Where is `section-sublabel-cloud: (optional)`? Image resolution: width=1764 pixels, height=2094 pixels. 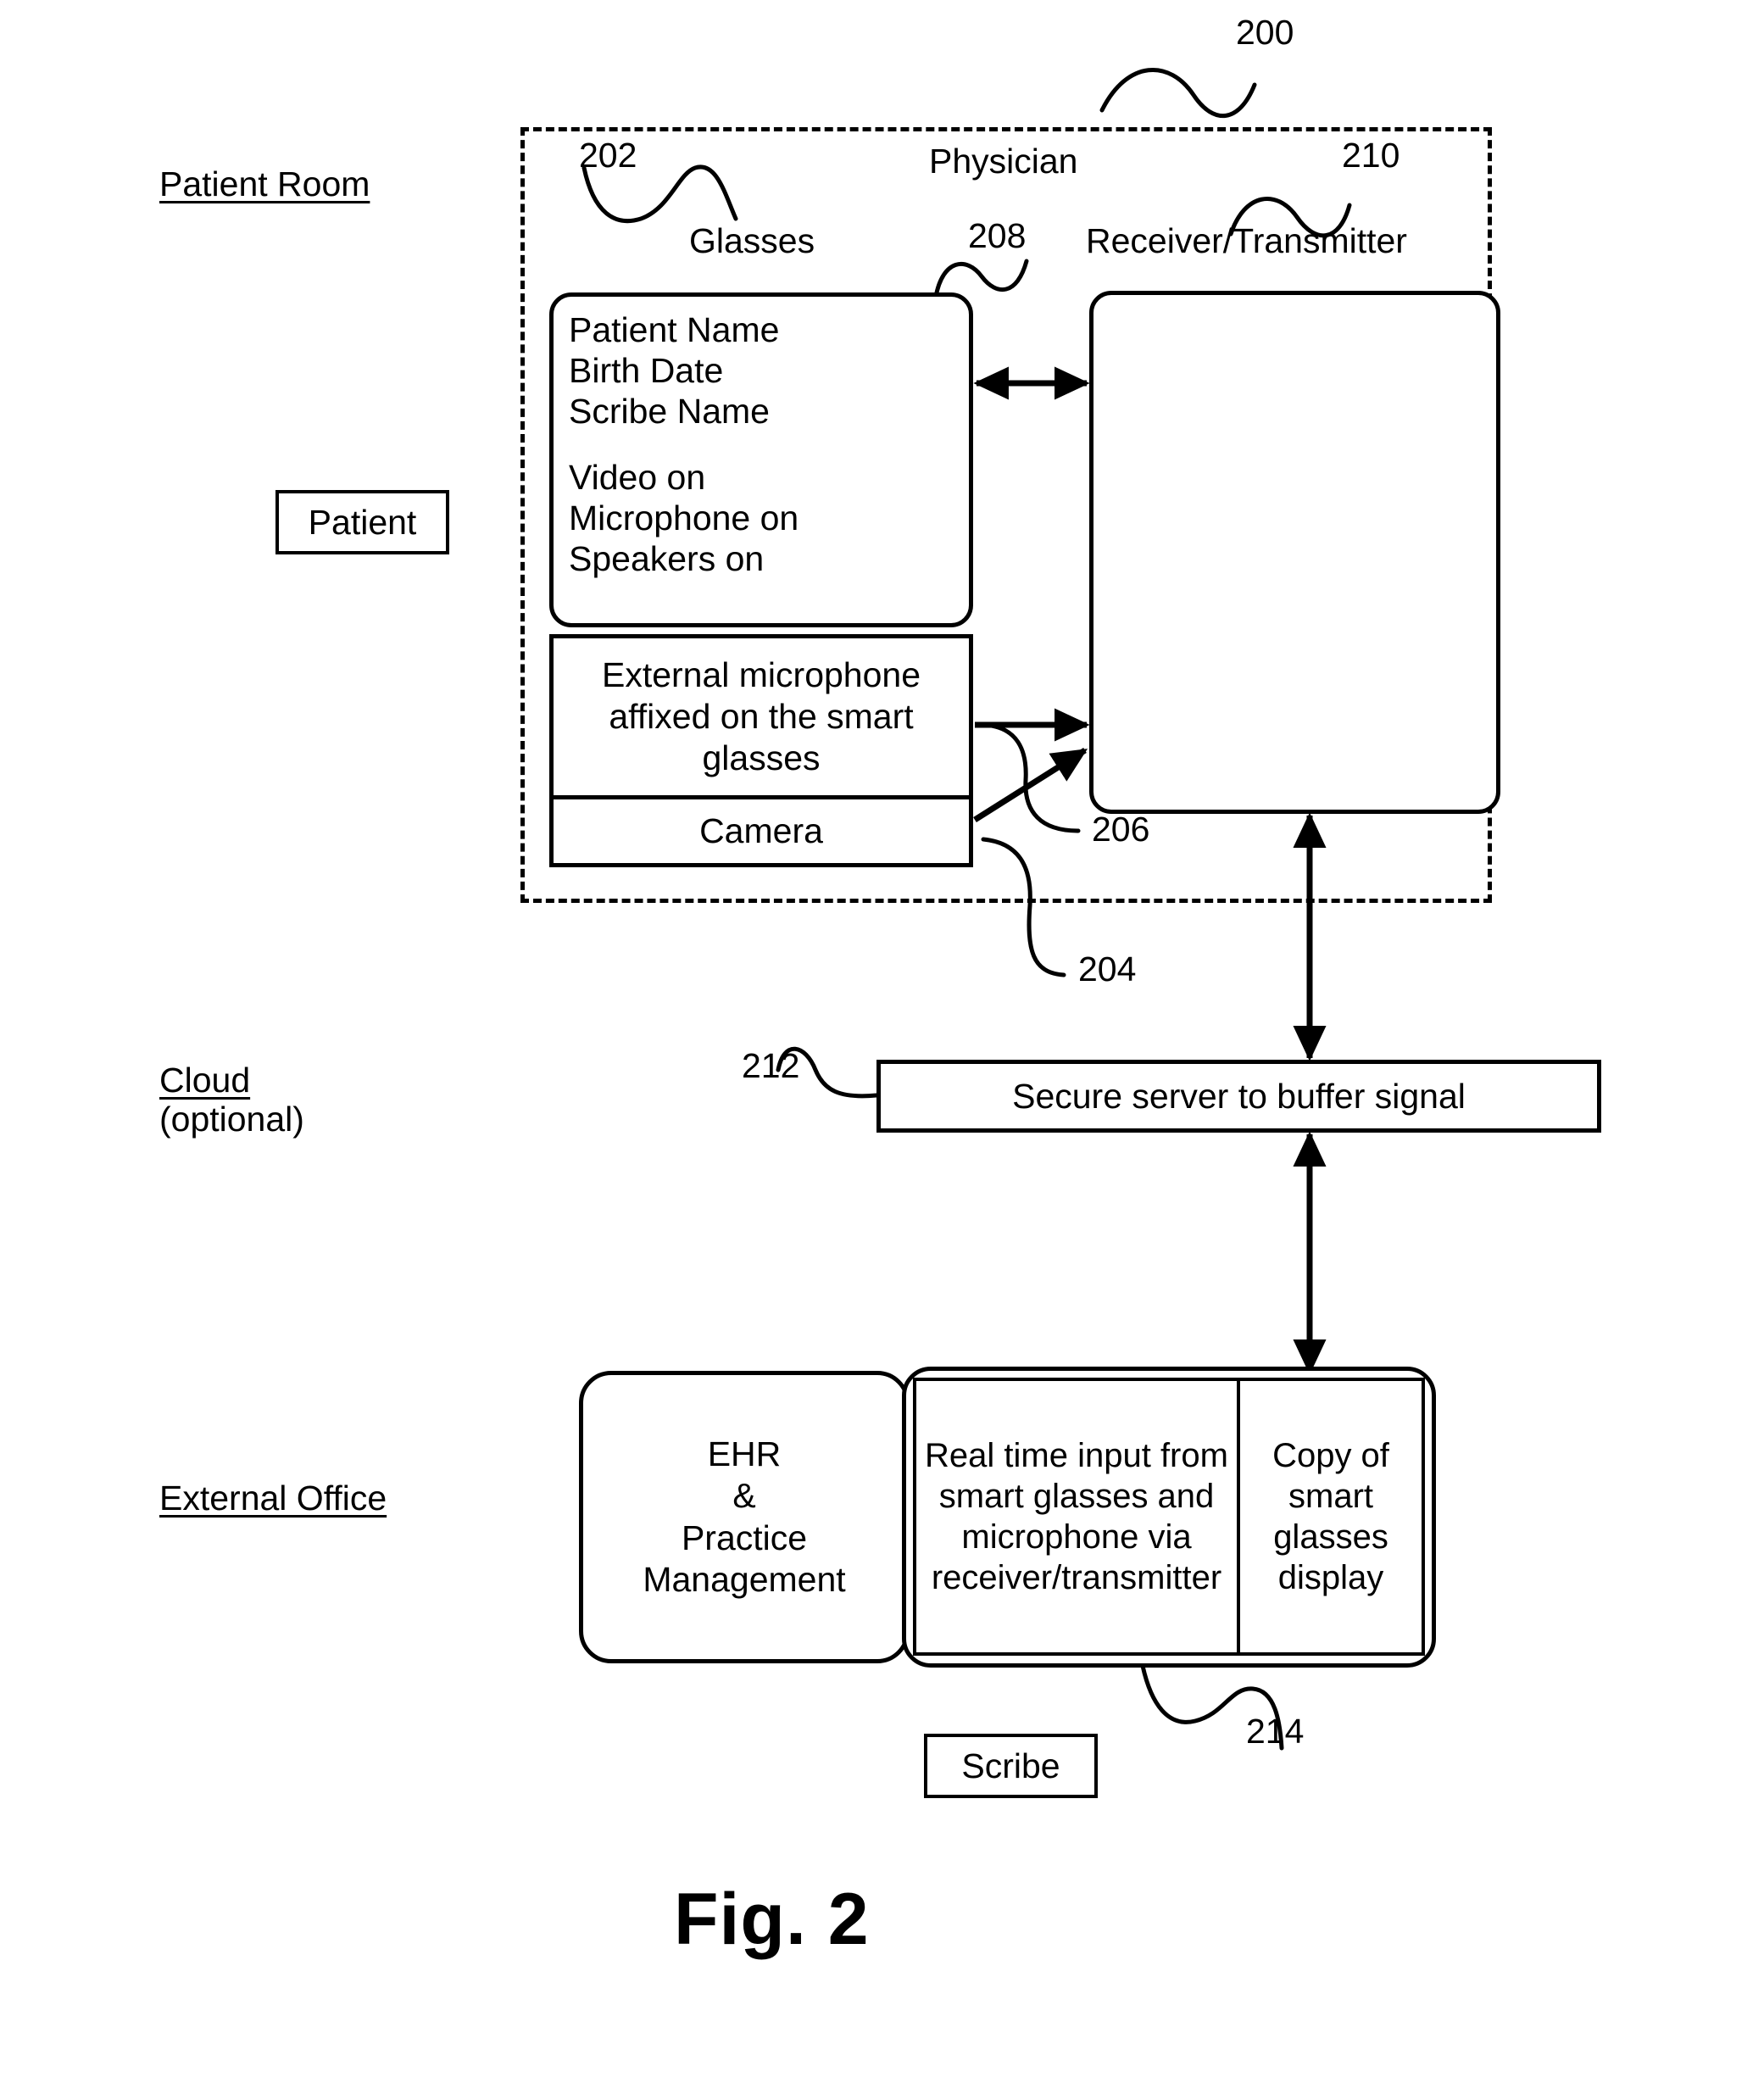
section-sublabel-cloud: (optional) is located at coordinates (231, 1119).